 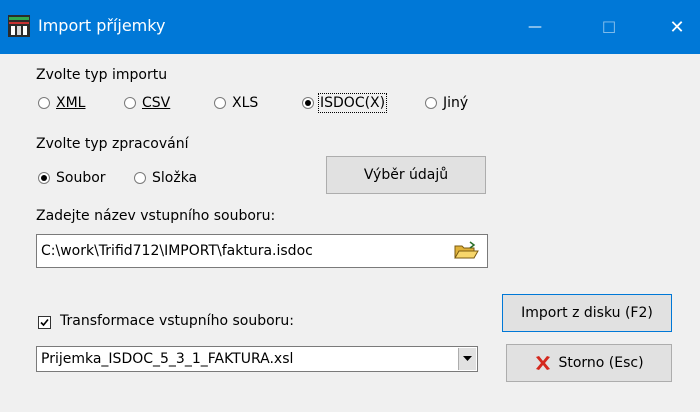 I want to click on transform-checkbox, so click(x=44, y=322).